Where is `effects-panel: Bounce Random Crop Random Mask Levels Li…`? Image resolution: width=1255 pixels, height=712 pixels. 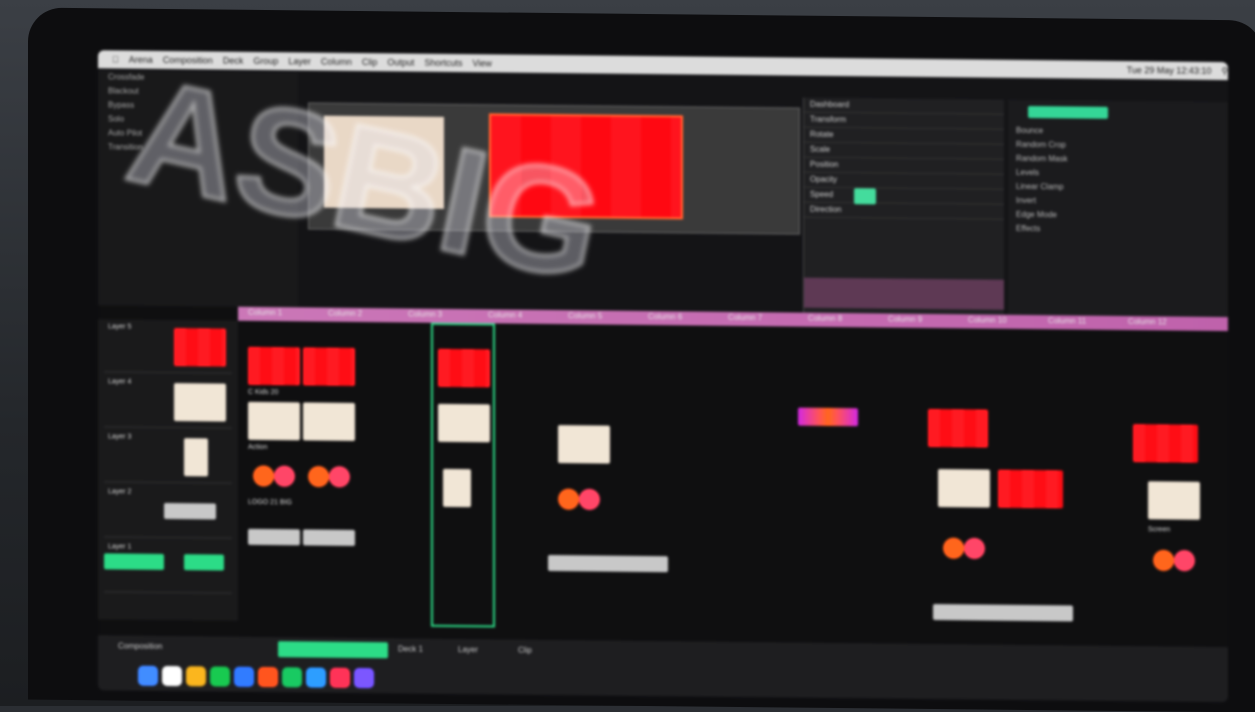
effects-panel: Bounce Random Crop Random Mask Levels Li… is located at coordinates (1118, 208).